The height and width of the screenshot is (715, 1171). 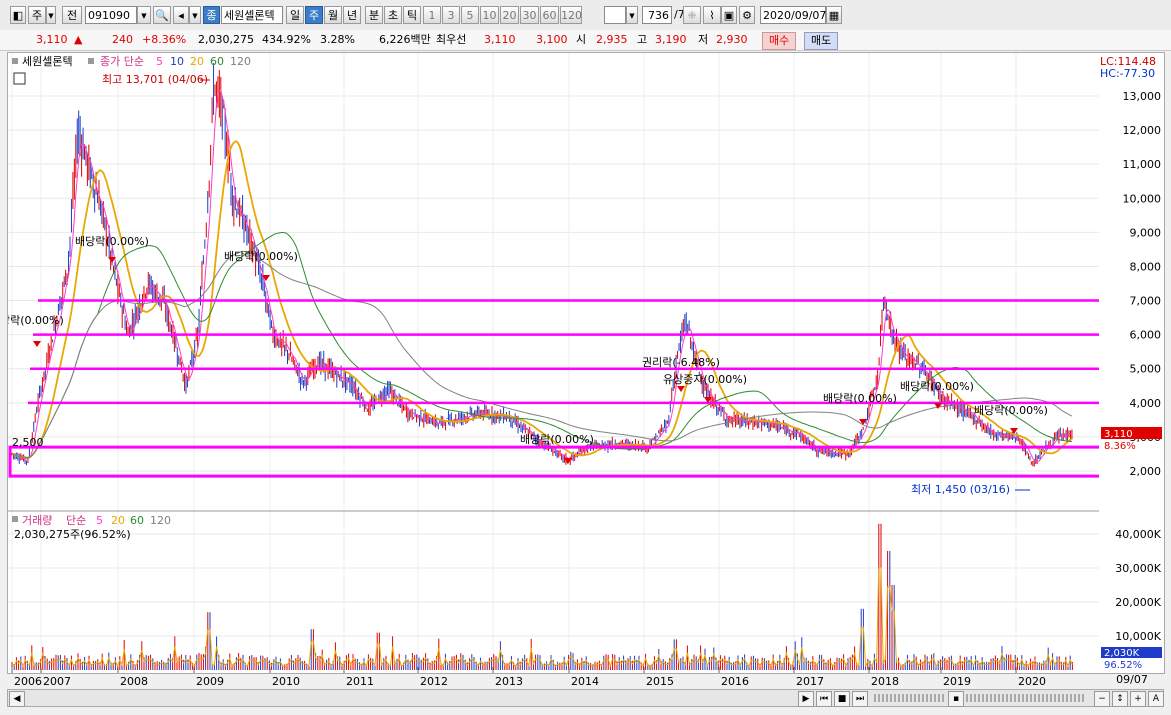 What do you see at coordinates (451, 39) in the screenshot?
I see `best-quote-label: 최우선` at bounding box center [451, 39].